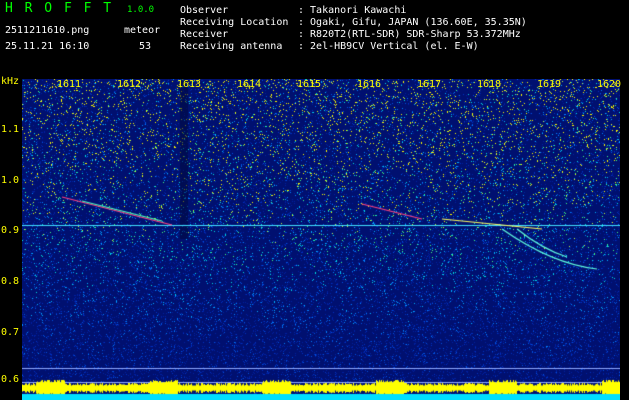 This screenshot has width=629, height=400. I want to click on file-name: 2511211610.png, so click(47, 30).